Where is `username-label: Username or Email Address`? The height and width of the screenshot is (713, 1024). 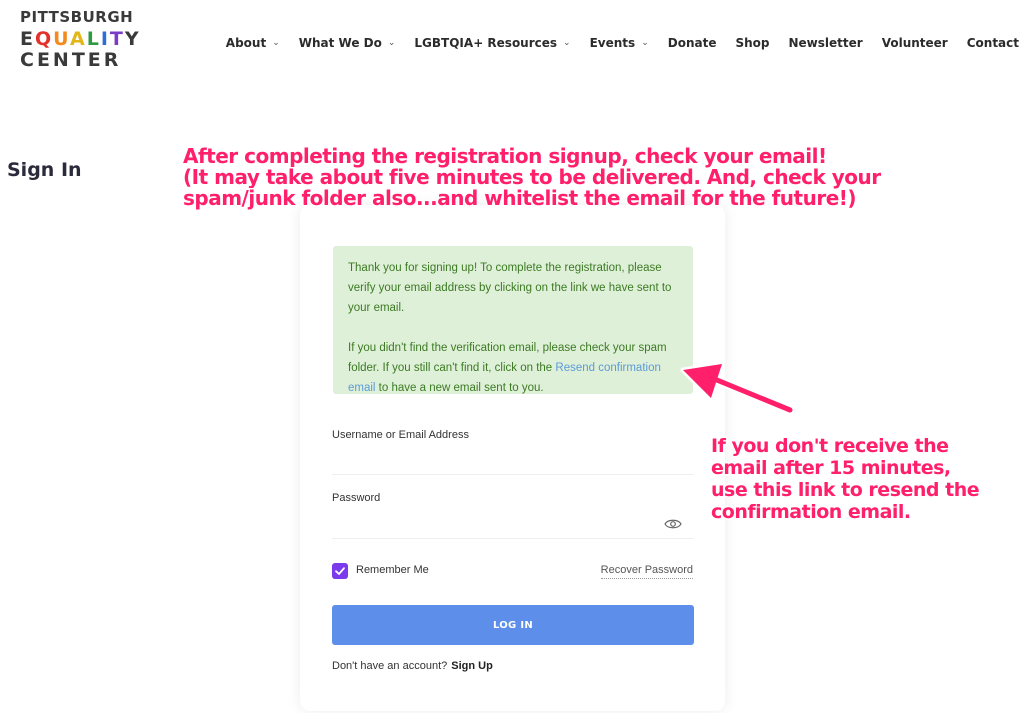 username-label: Username or Email Address is located at coordinates (400, 435).